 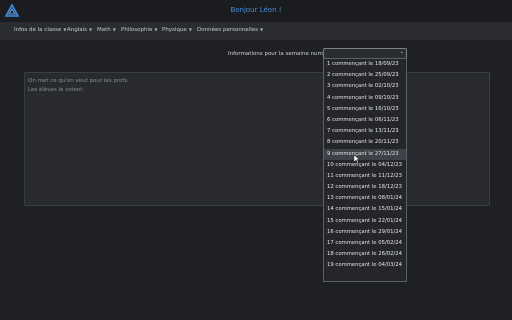 What do you see at coordinates (365, 232) in the screenshot?
I see `week-option: 16 commençant le 29/01/24` at bounding box center [365, 232].